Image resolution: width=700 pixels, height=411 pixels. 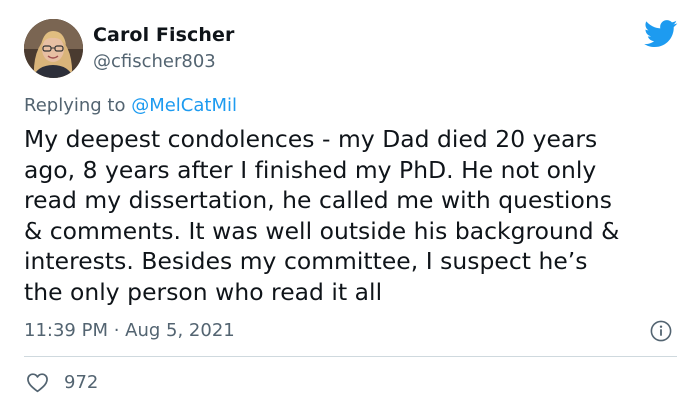 I want to click on avatar-image, so click(x=53, y=48).